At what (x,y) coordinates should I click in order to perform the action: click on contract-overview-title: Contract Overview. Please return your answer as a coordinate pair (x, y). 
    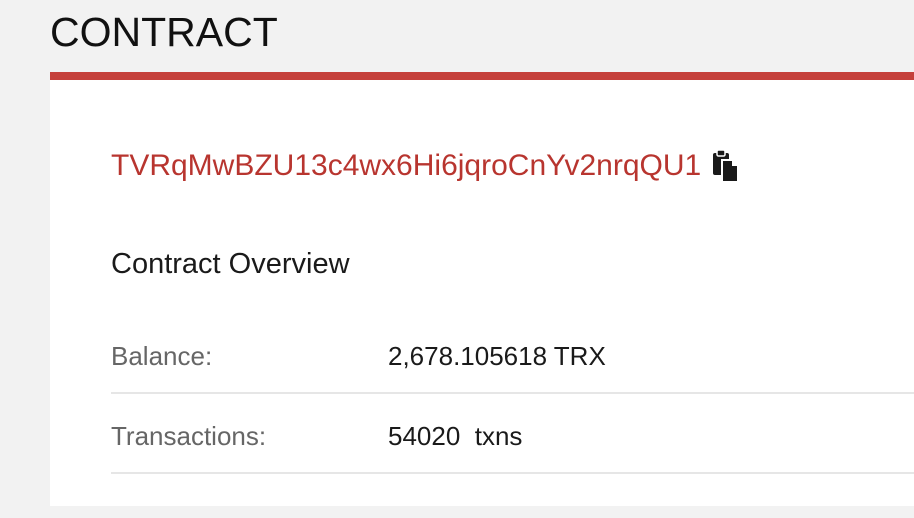
    Looking at the image, I should click on (230, 264).